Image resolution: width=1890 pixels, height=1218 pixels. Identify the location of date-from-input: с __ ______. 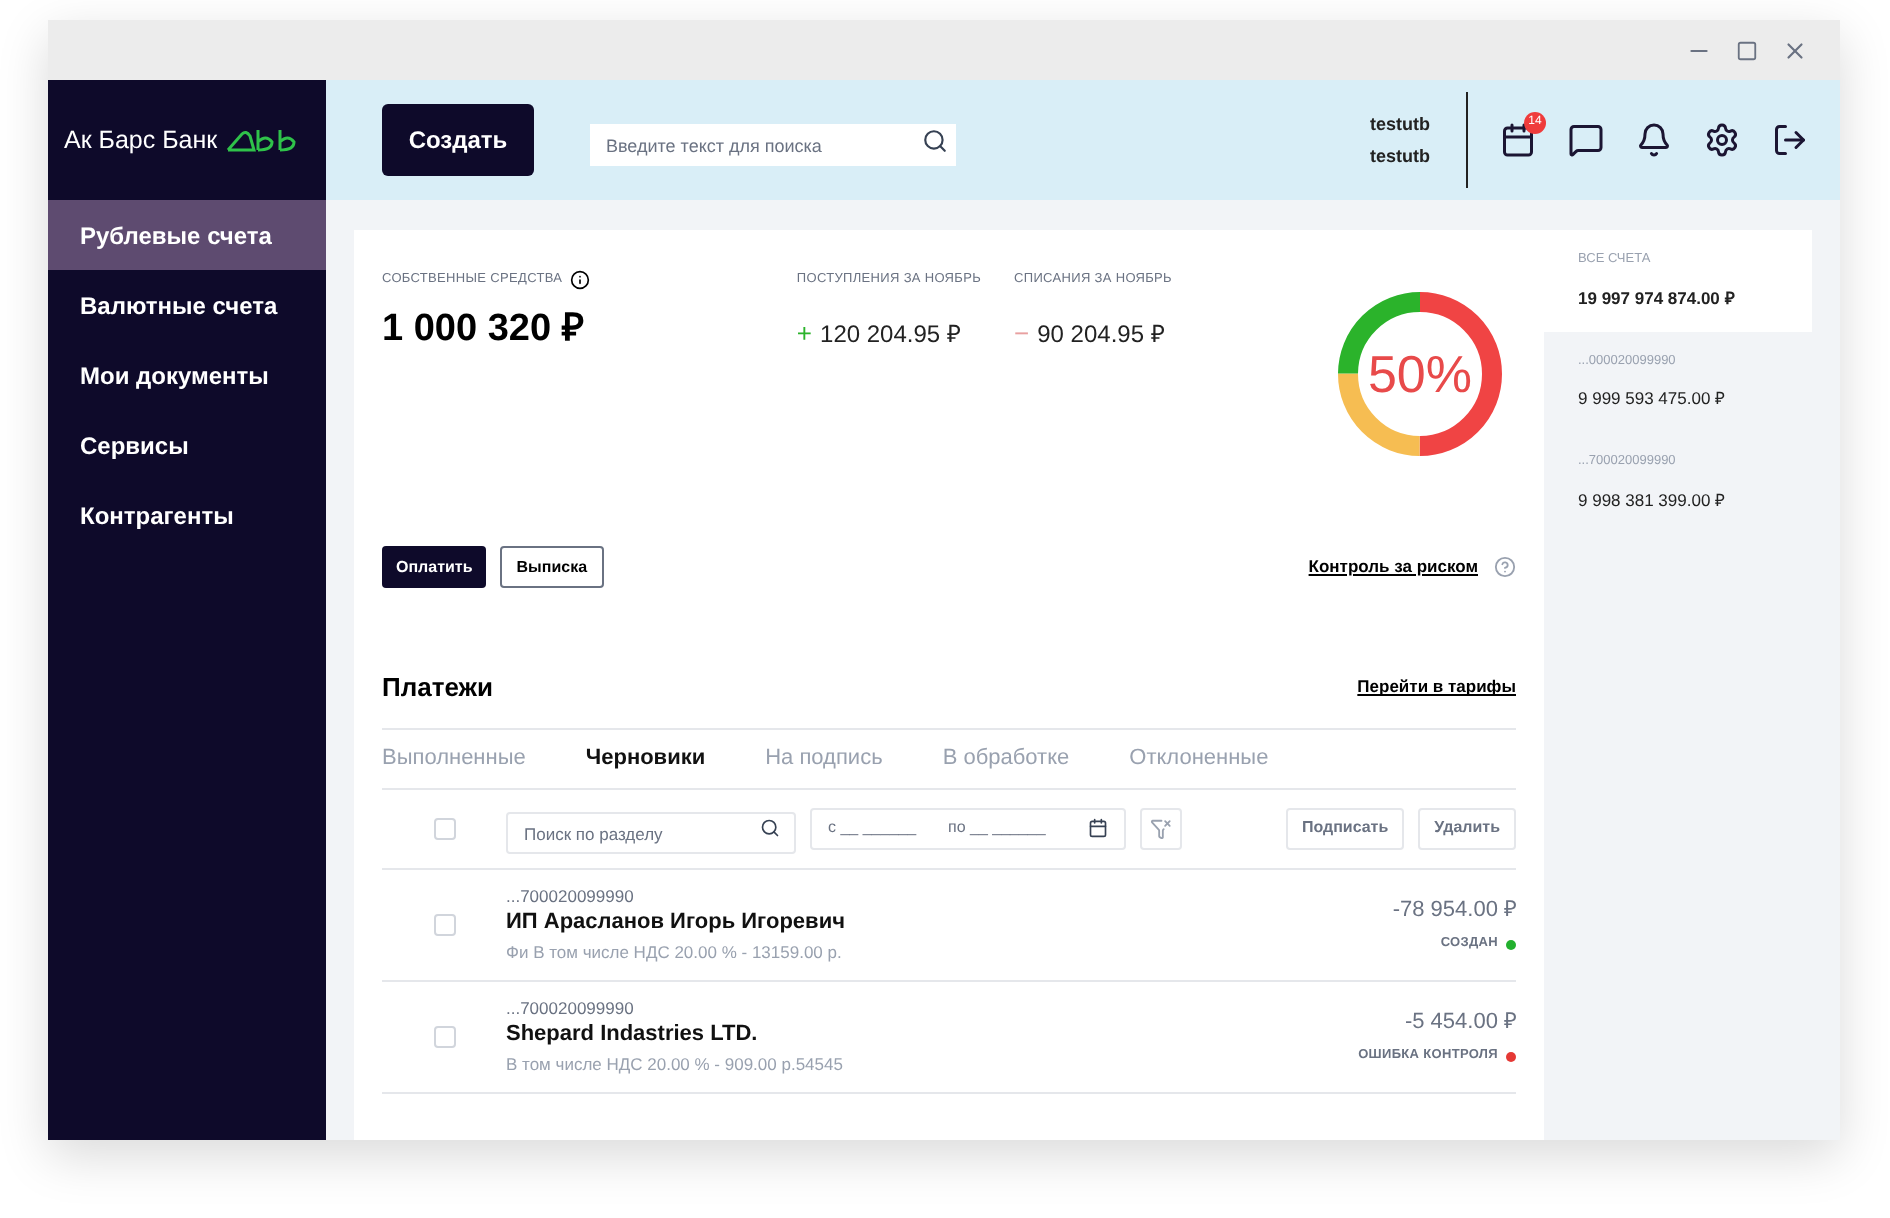
(880, 828).